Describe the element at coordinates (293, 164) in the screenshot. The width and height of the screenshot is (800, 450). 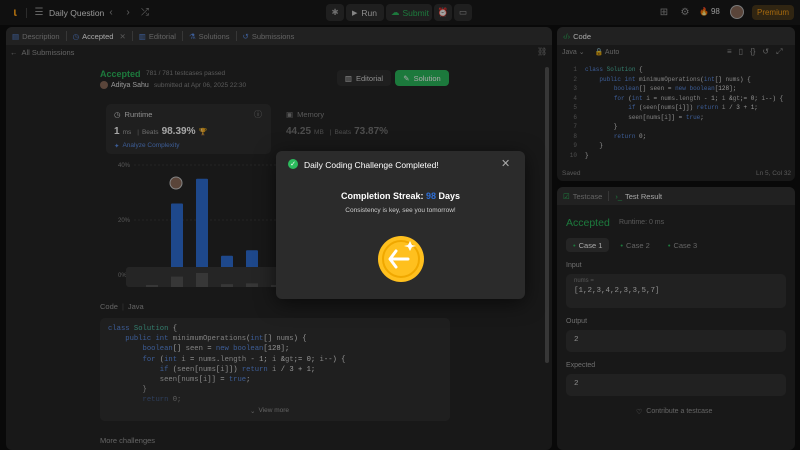
I see `check-circle-icon: ✓` at that location.